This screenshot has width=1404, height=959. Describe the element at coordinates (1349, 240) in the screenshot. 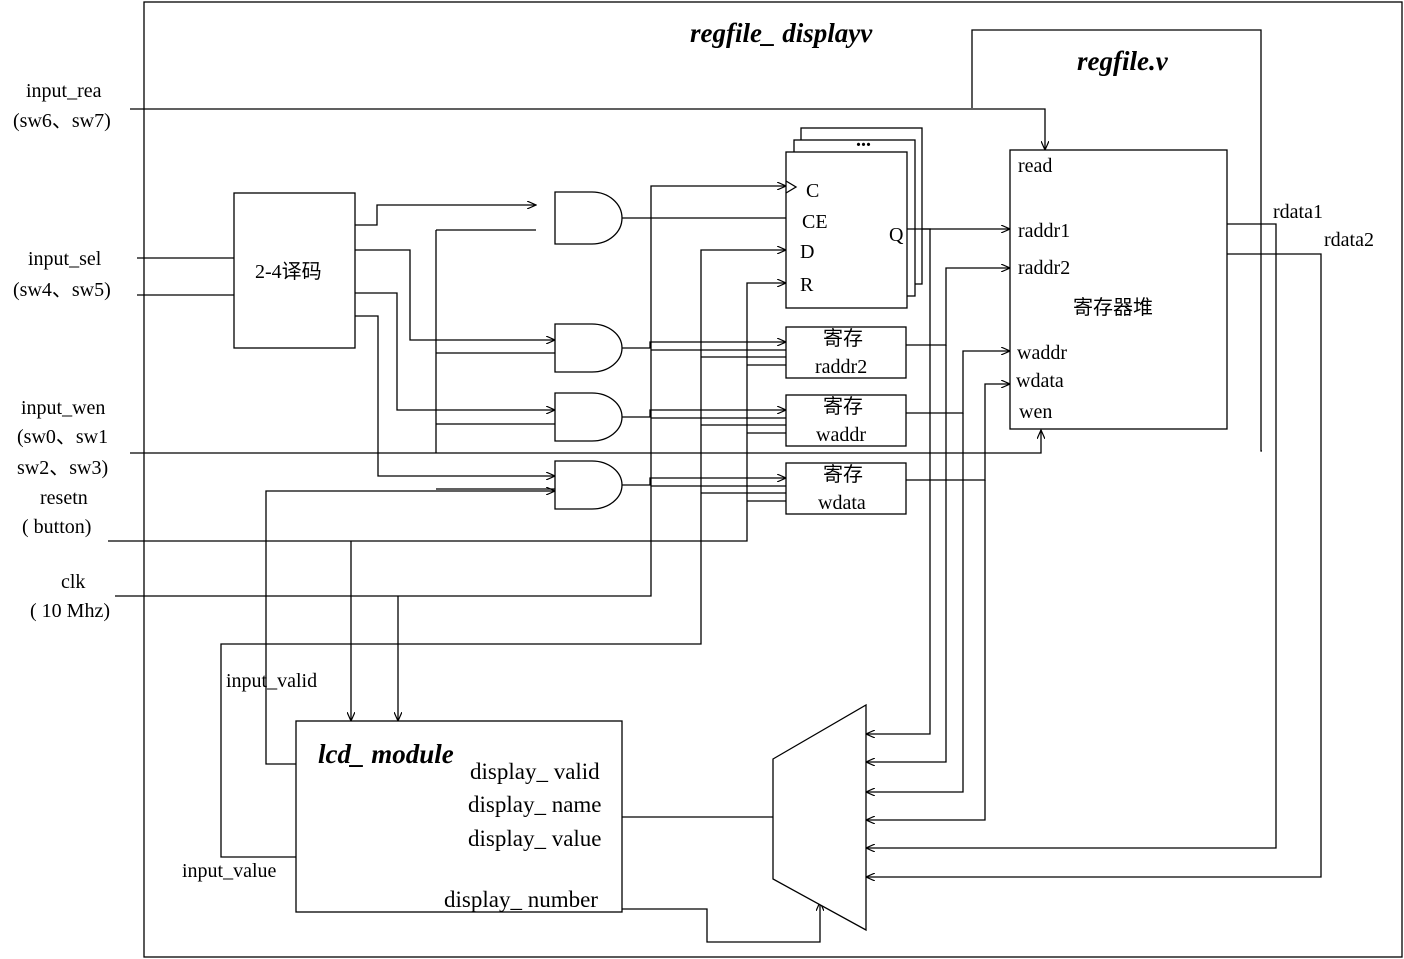

I see `rdata2-label: rdata2` at that location.